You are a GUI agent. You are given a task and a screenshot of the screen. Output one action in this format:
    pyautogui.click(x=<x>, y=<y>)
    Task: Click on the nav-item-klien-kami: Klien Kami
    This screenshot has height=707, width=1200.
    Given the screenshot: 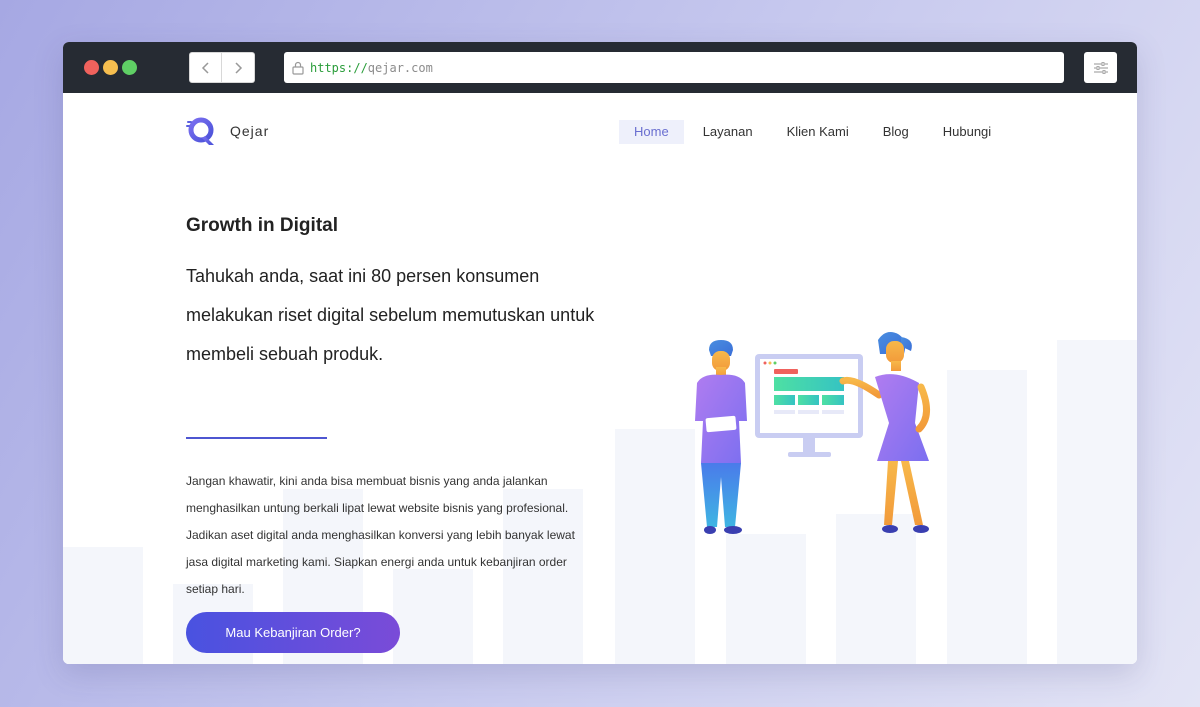 What is the action you would take?
    pyautogui.click(x=818, y=132)
    